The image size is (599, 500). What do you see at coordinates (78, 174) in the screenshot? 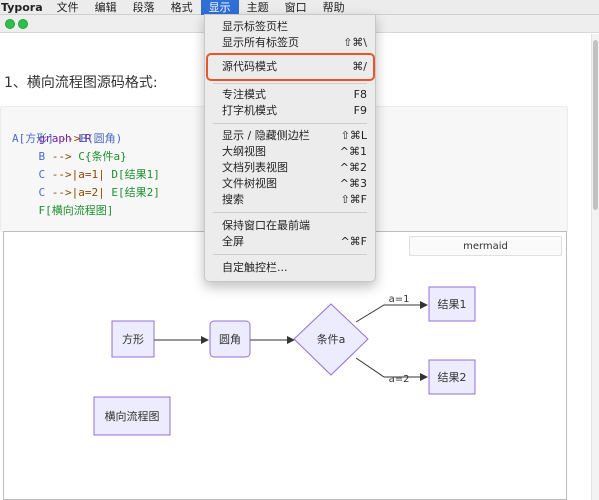
I see `code-arrow: -->|a=1|` at bounding box center [78, 174].